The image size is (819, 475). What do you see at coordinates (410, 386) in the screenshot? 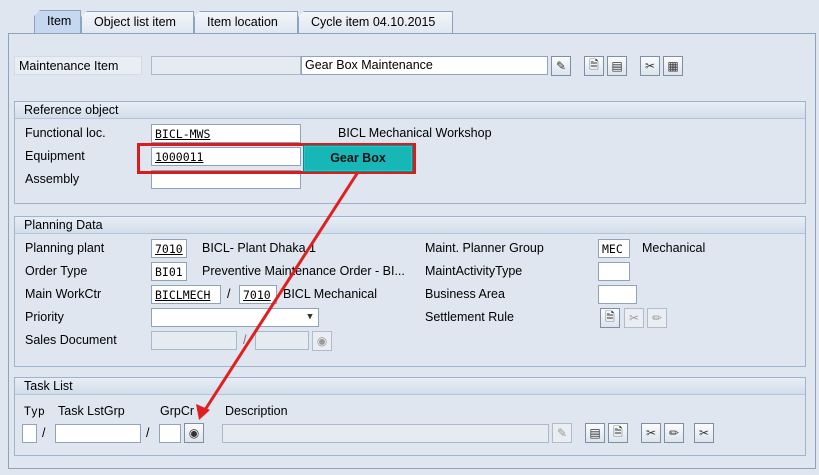
I see `task-list-title: Task List` at bounding box center [410, 386].